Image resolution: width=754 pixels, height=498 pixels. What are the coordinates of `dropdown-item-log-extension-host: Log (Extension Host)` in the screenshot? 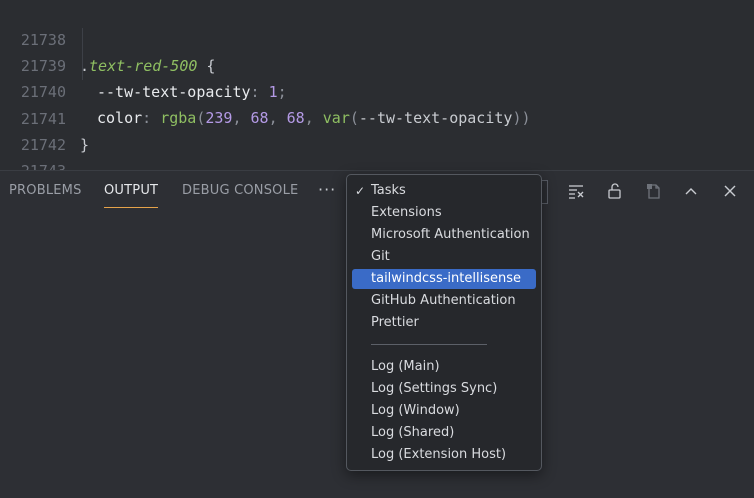 It's located at (444, 455).